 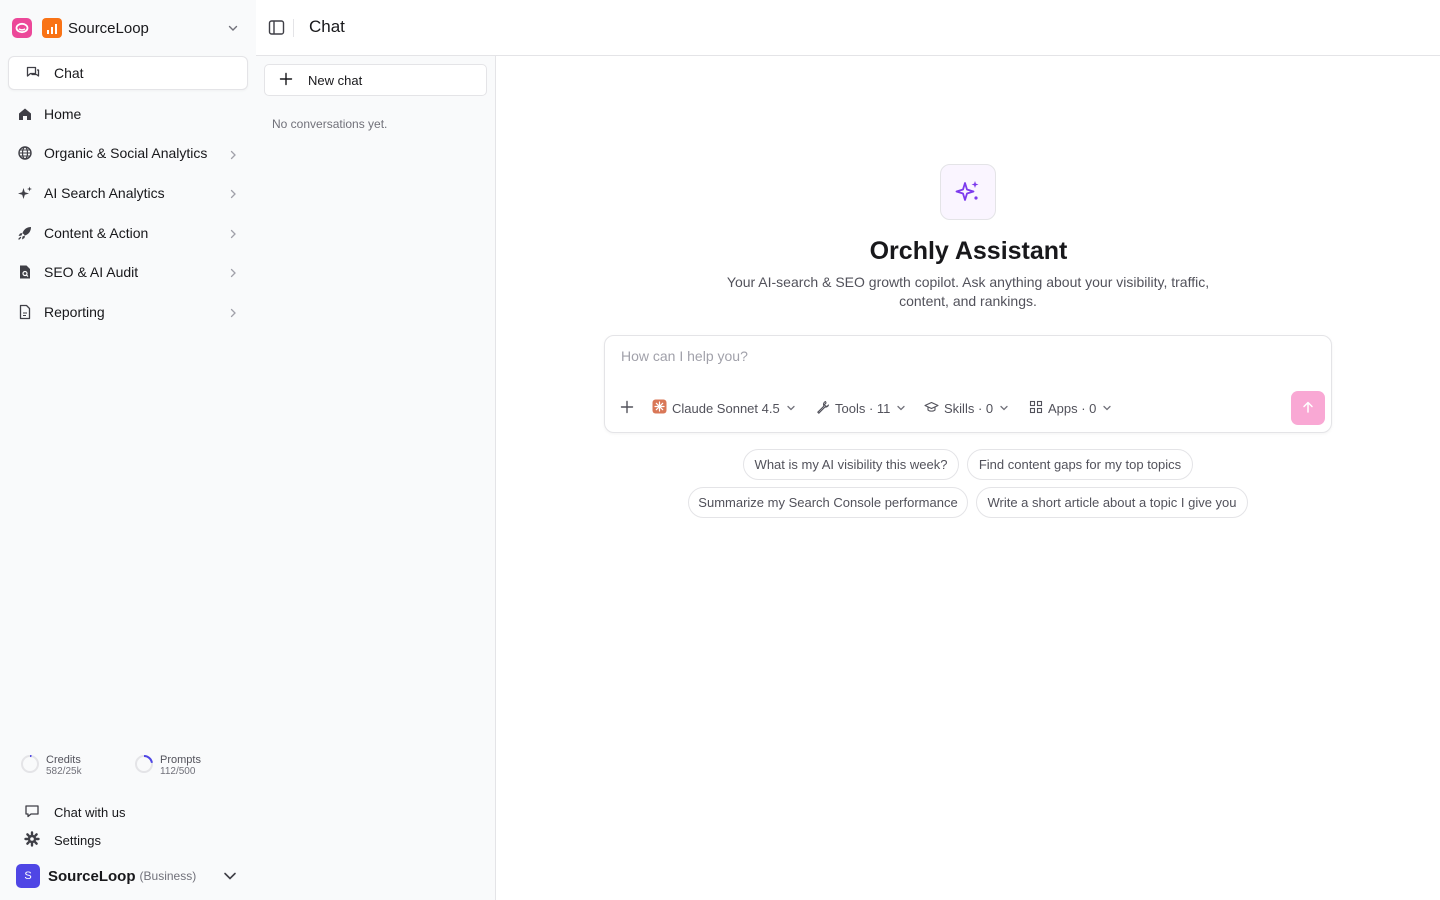 What do you see at coordinates (25, 193) in the screenshot?
I see `sparkles-icon` at bounding box center [25, 193].